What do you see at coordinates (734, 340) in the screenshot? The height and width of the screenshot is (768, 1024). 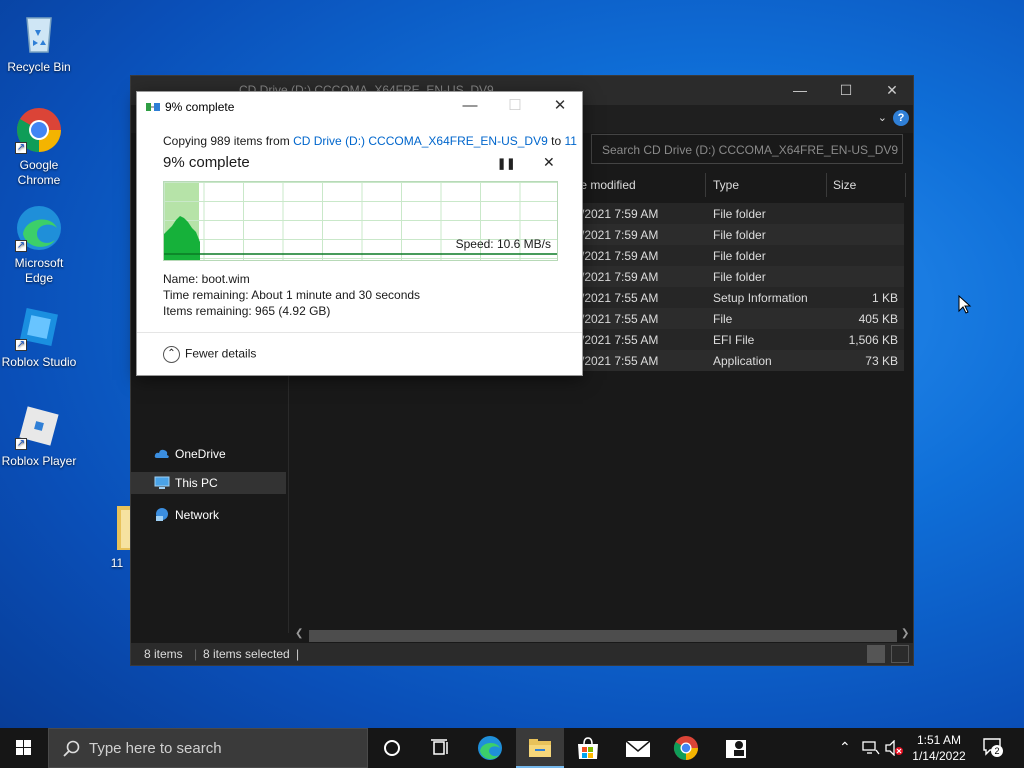 I see `cell-type: EFI File` at bounding box center [734, 340].